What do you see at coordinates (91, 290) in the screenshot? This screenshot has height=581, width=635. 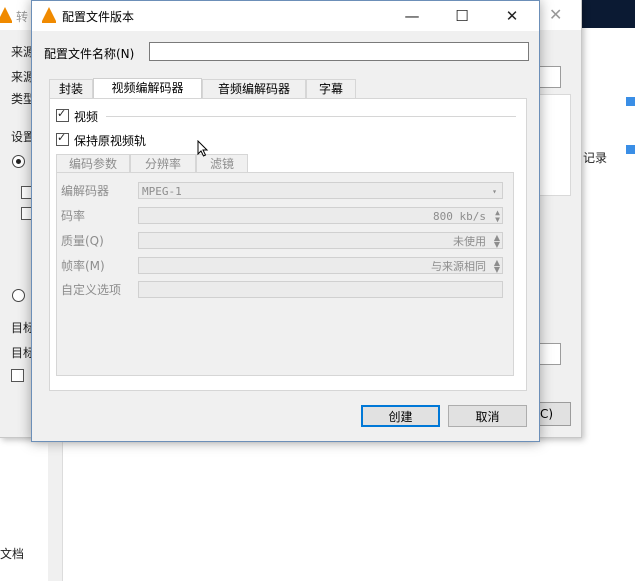 I see `custom-options-label: 自定义选项` at bounding box center [91, 290].